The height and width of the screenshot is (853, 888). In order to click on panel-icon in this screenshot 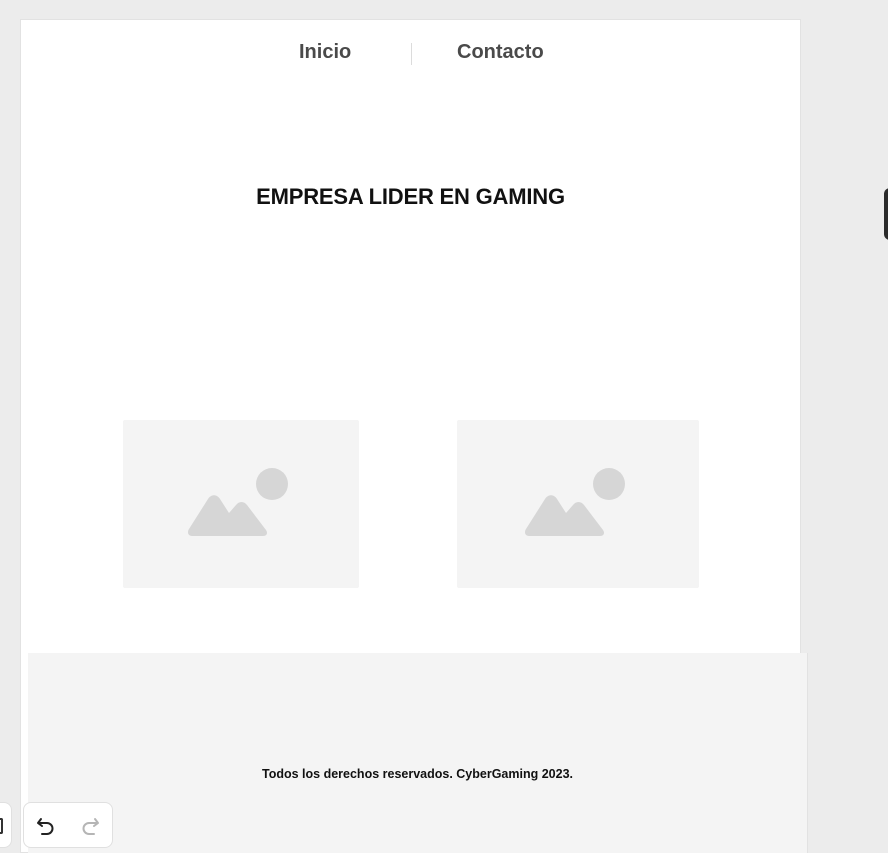, I will do `click(1, 826)`.